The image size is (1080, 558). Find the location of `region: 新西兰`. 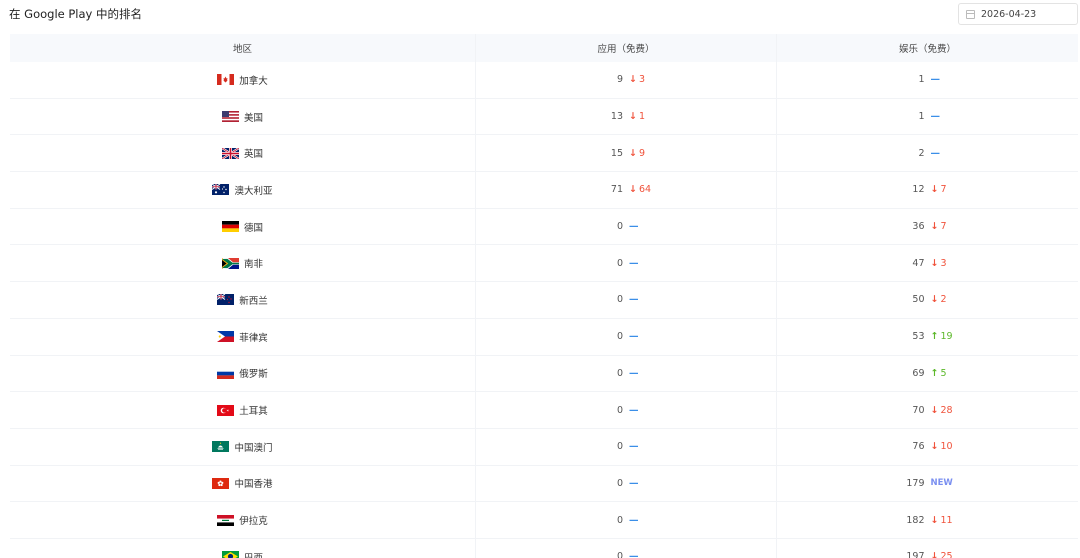

region: 新西兰 is located at coordinates (242, 300).